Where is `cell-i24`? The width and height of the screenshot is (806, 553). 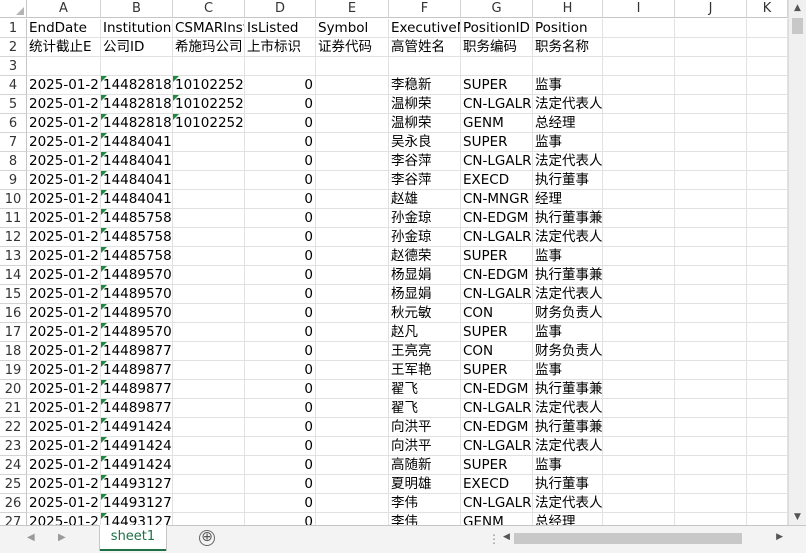
cell-i24 is located at coordinates (639, 465).